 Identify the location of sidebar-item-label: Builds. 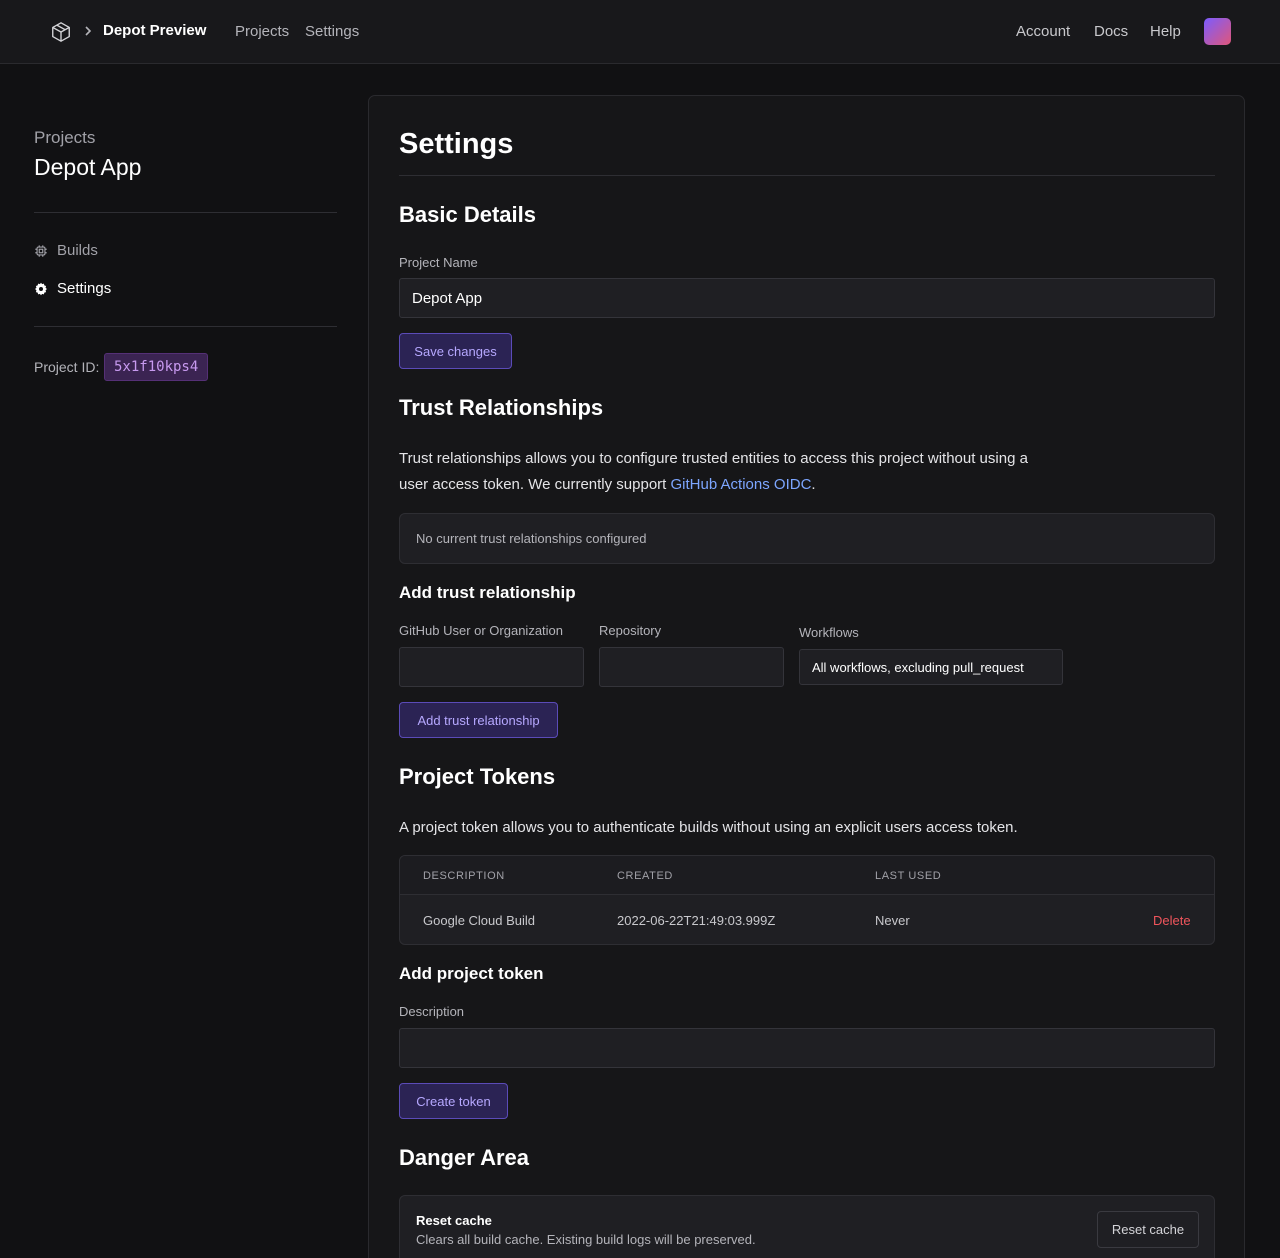
(77, 250).